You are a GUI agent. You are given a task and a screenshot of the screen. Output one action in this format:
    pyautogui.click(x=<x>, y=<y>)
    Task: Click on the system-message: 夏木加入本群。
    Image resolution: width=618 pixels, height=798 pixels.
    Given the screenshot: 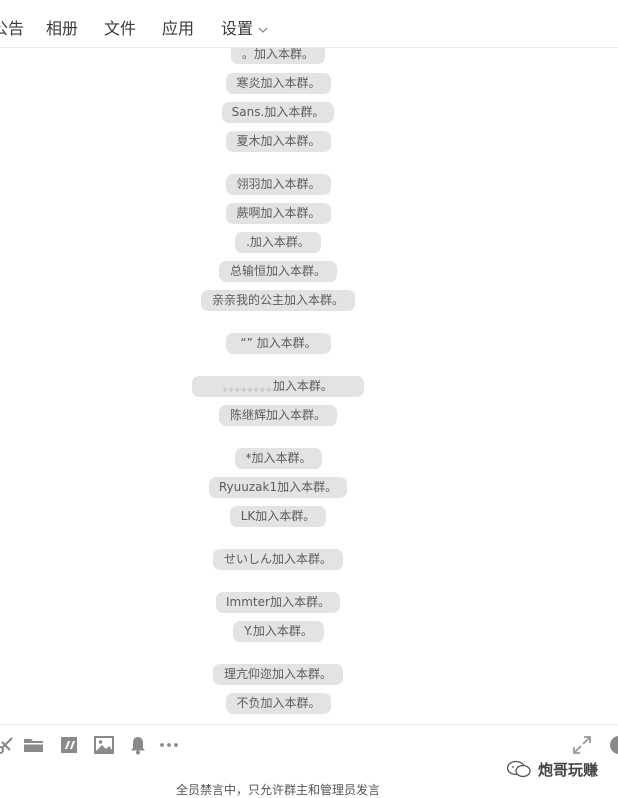 What is the action you would take?
    pyautogui.click(x=278, y=141)
    